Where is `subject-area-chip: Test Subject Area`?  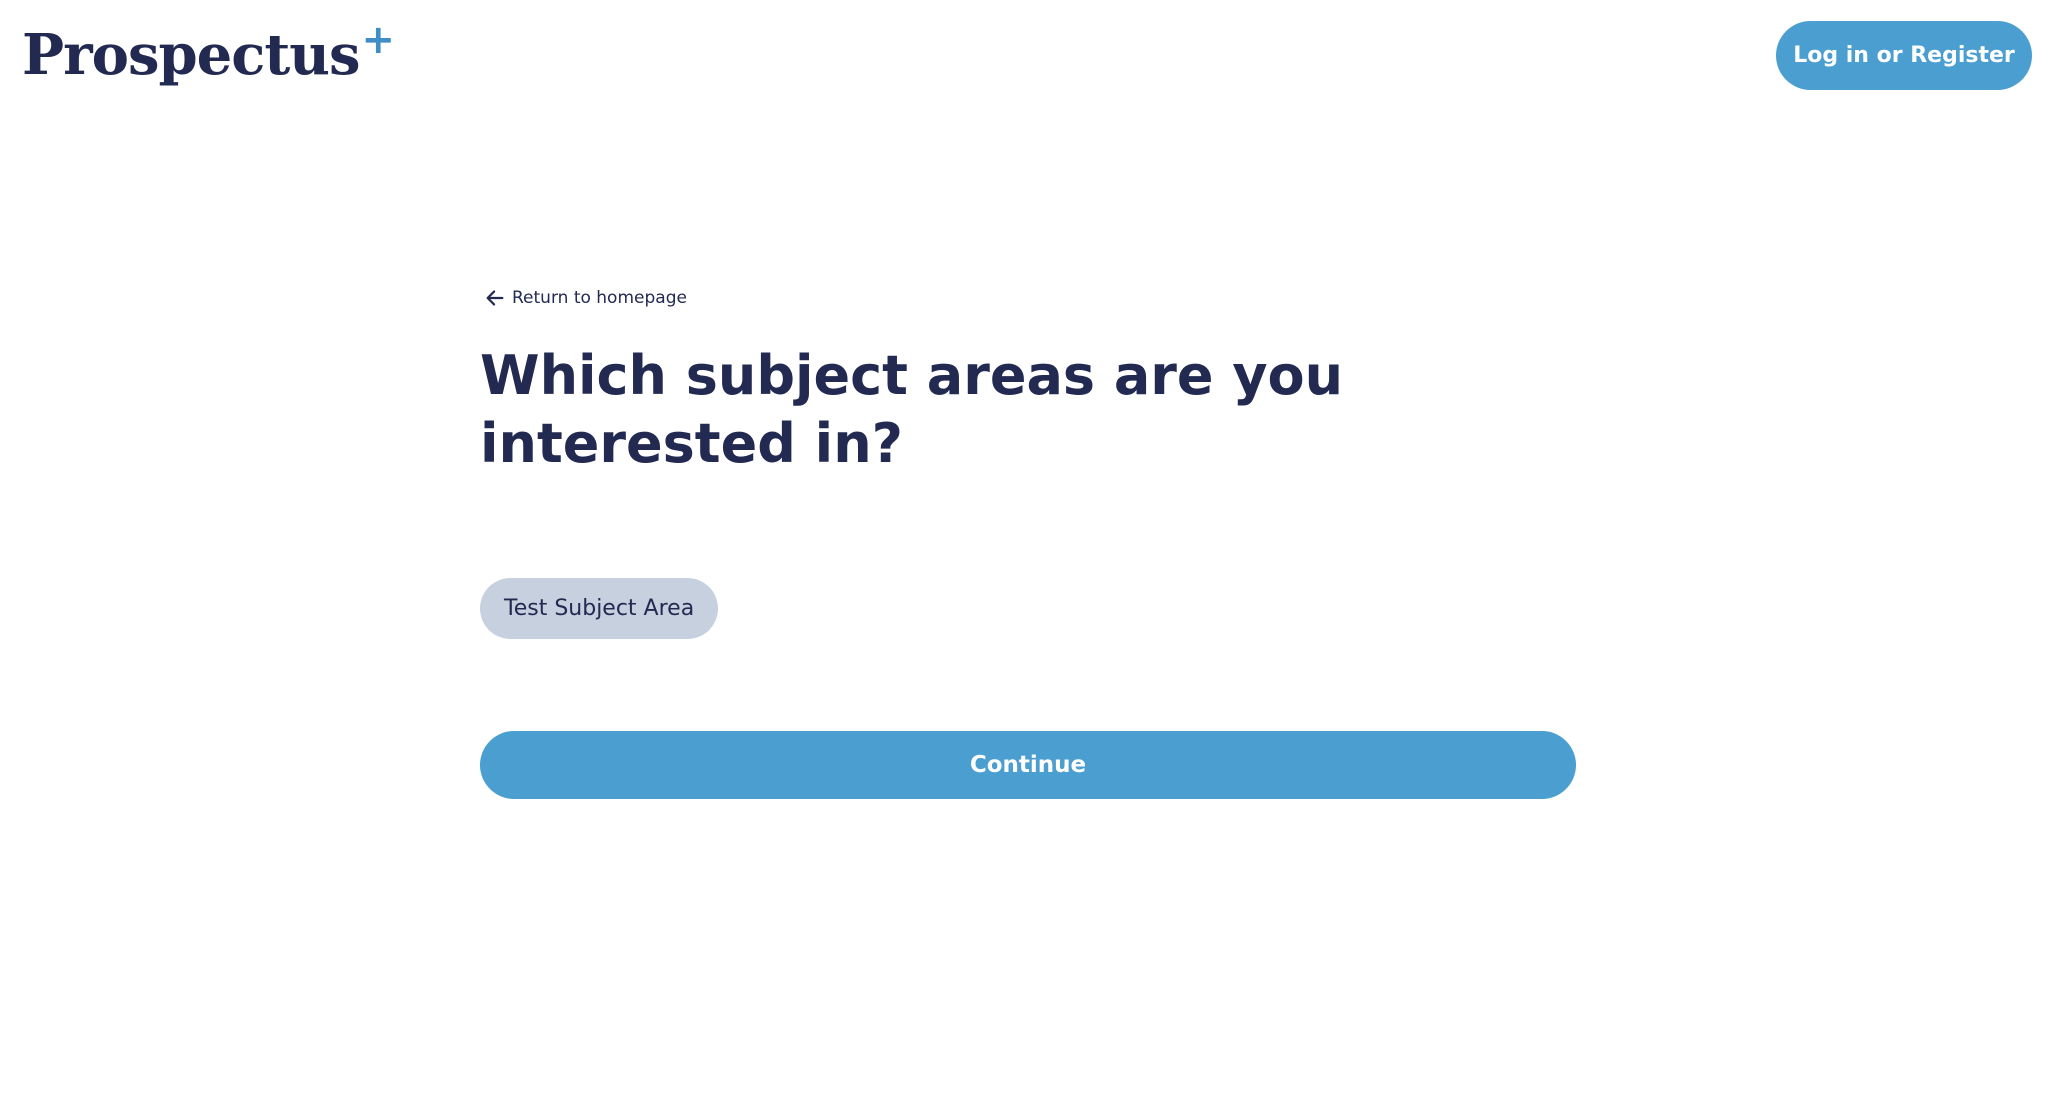
subject-area-chip: Test Subject Area is located at coordinates (599, 608).